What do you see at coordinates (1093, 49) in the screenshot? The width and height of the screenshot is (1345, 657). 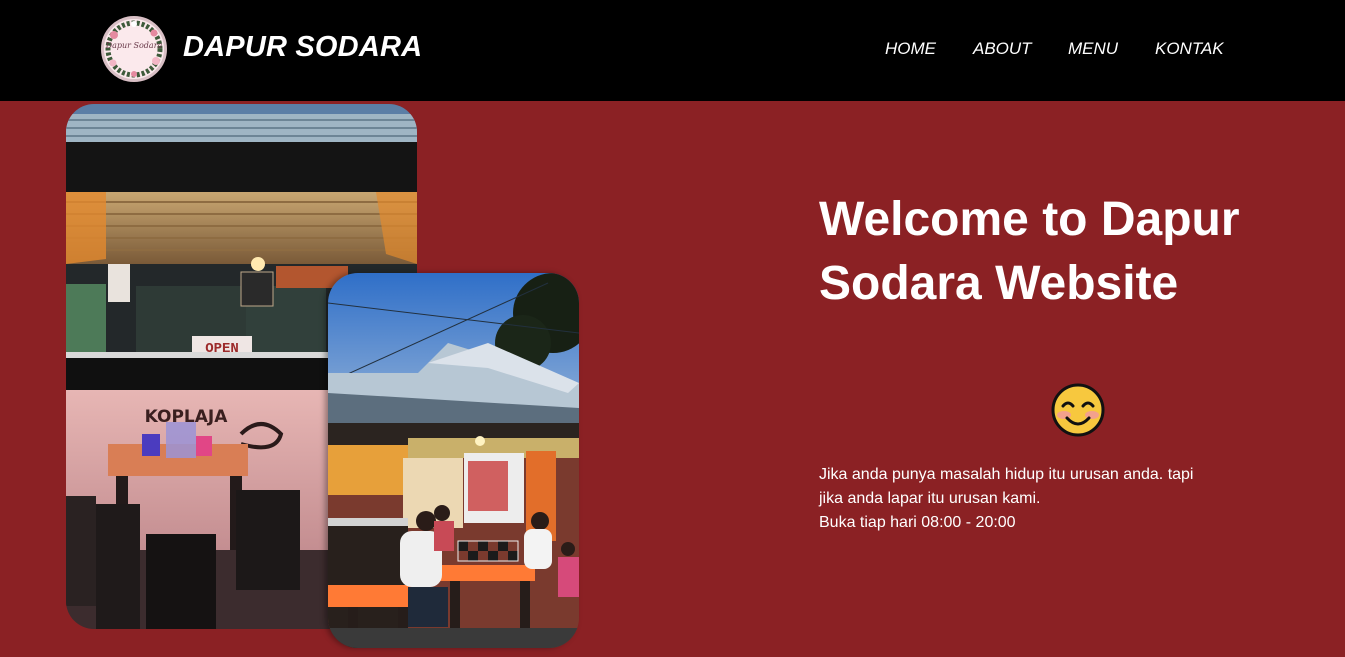 I see `nav-menu: MENU` at bounding box center [1093, 49].